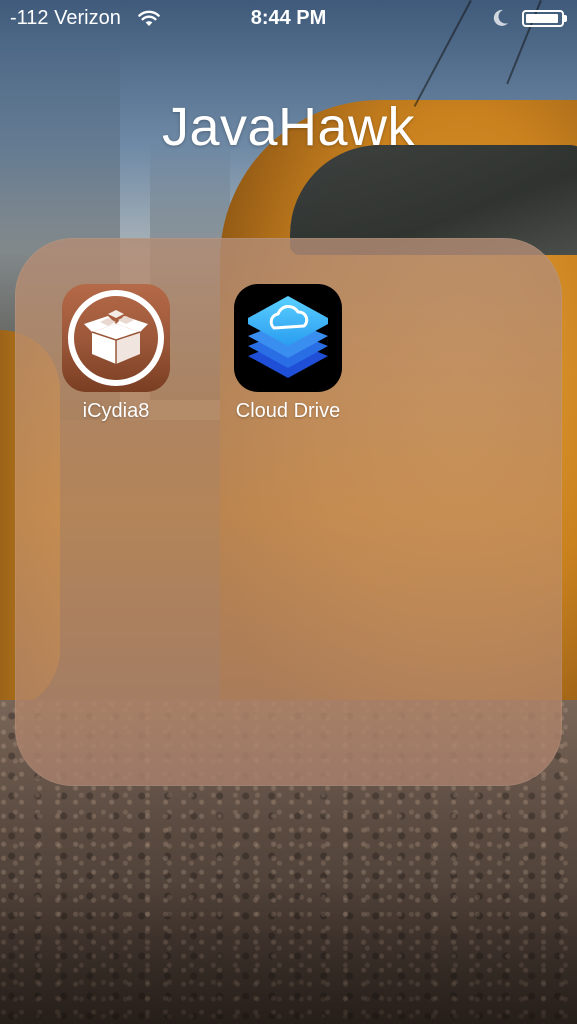  Describe the element at coordinates (288, 338) in the screenshot. I see `cloud-stack-icon` at that location.